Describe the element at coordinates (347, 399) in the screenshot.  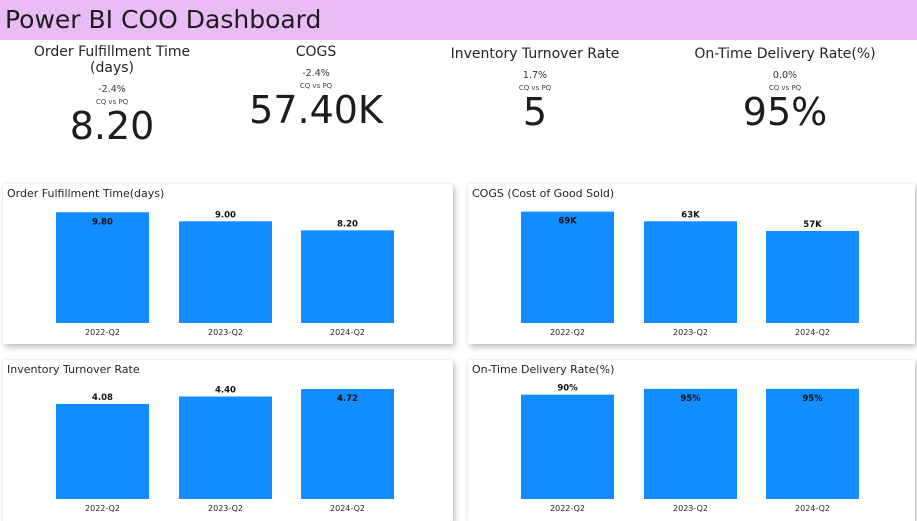
I see `bar-data-label: 4.72` at that location.